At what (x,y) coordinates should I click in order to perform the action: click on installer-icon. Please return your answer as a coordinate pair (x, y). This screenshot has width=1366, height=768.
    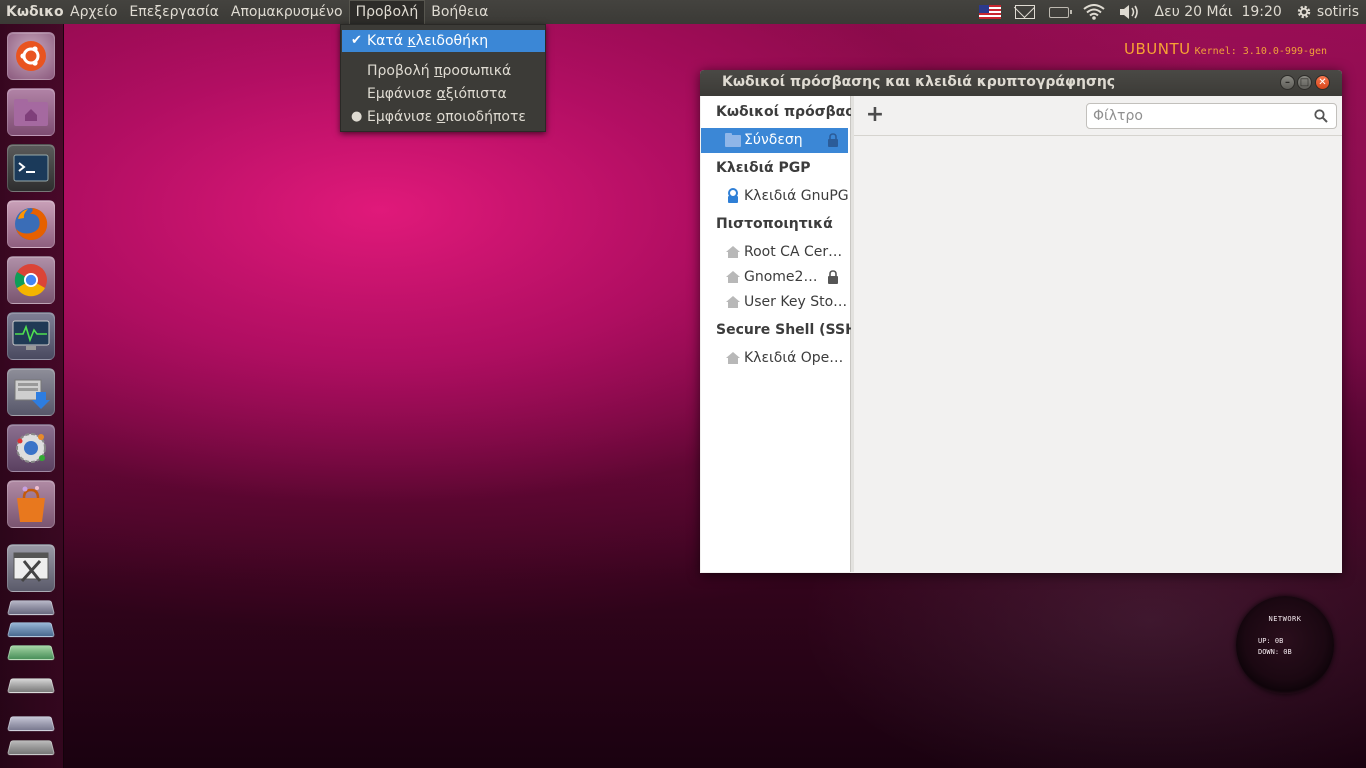
    Looking at the image, I should click on (31, 392).